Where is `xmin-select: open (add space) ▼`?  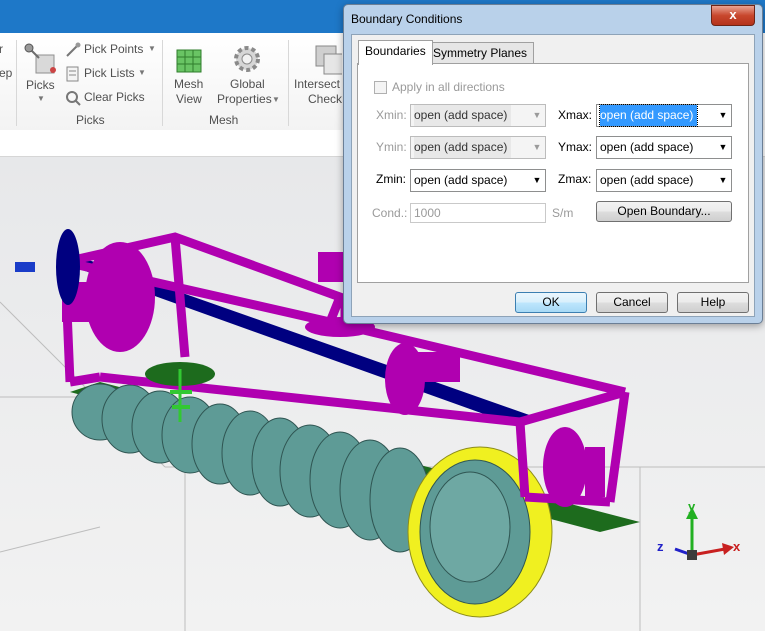 xmin-select: open (add space) ▼ is located at coordinates (478, 115).